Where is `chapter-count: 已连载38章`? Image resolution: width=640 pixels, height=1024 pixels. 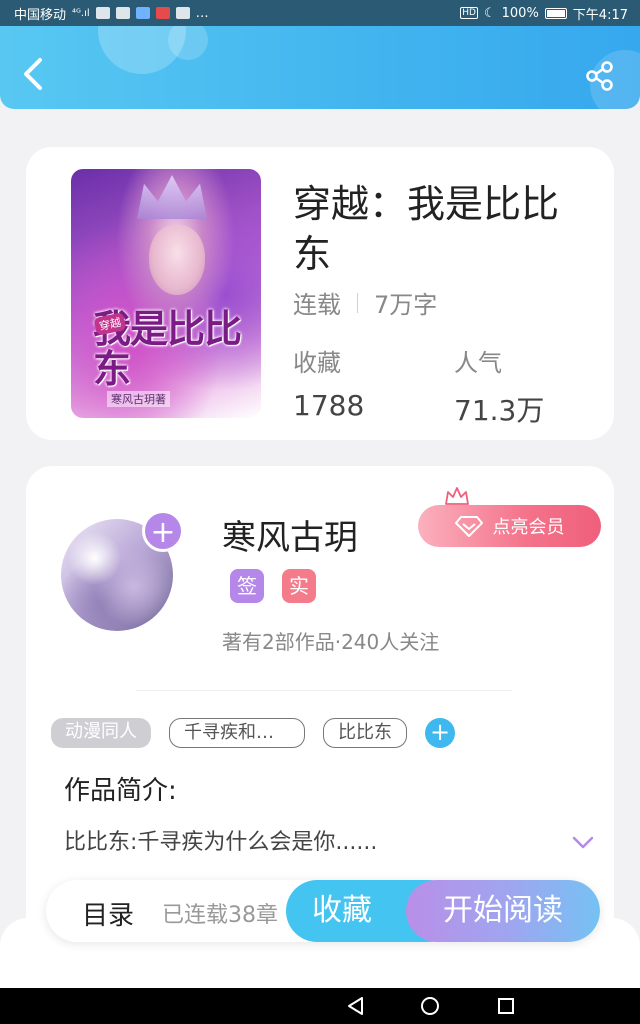 chapter-count: 已连载38章 is located at coordinates (220, 915).